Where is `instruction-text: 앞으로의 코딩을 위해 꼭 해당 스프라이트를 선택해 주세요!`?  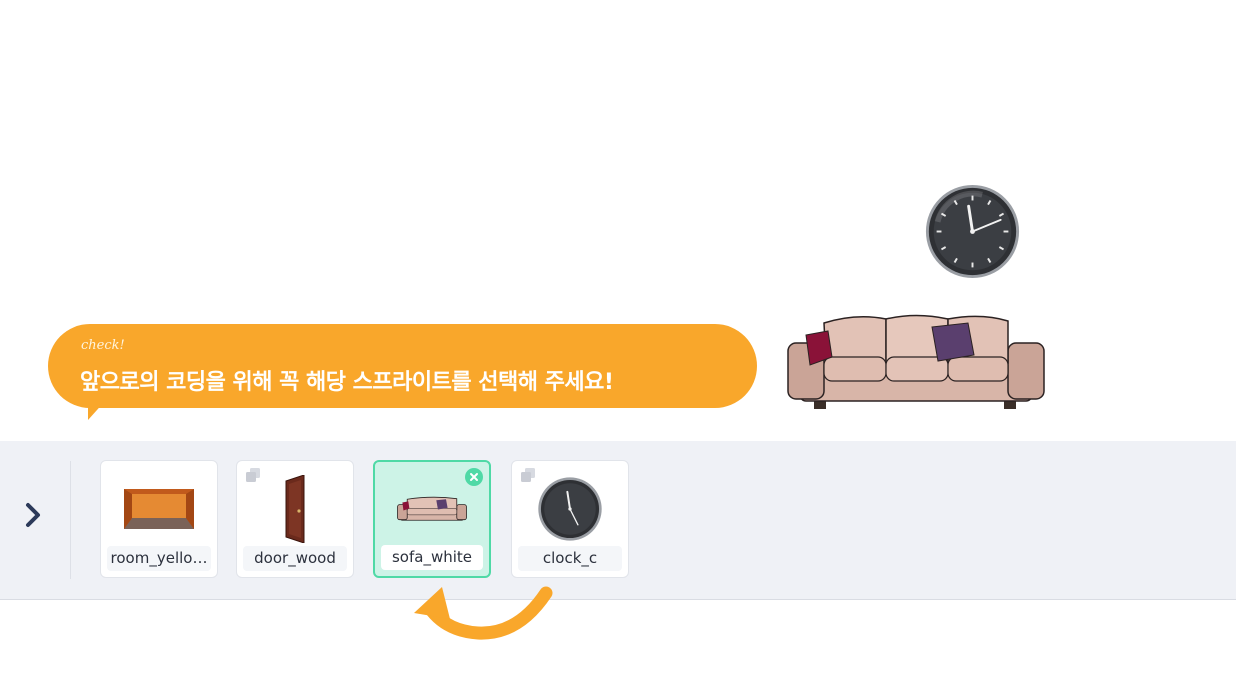
instruction-text: 앞으로의 코딩을 위해 꼭 해당 스프라이트를 선택해 주세요! is located at coordinates (347, 382).